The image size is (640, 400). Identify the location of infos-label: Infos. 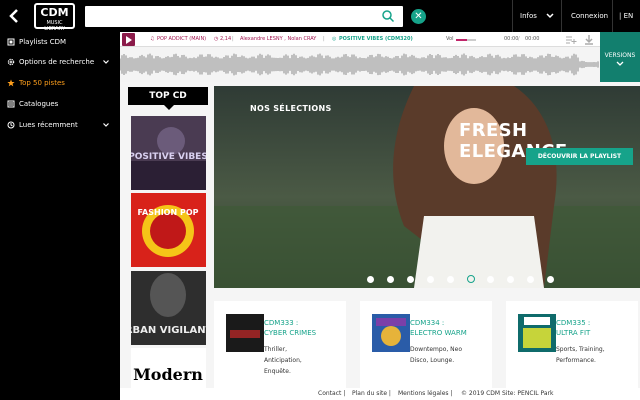
(528, 16).